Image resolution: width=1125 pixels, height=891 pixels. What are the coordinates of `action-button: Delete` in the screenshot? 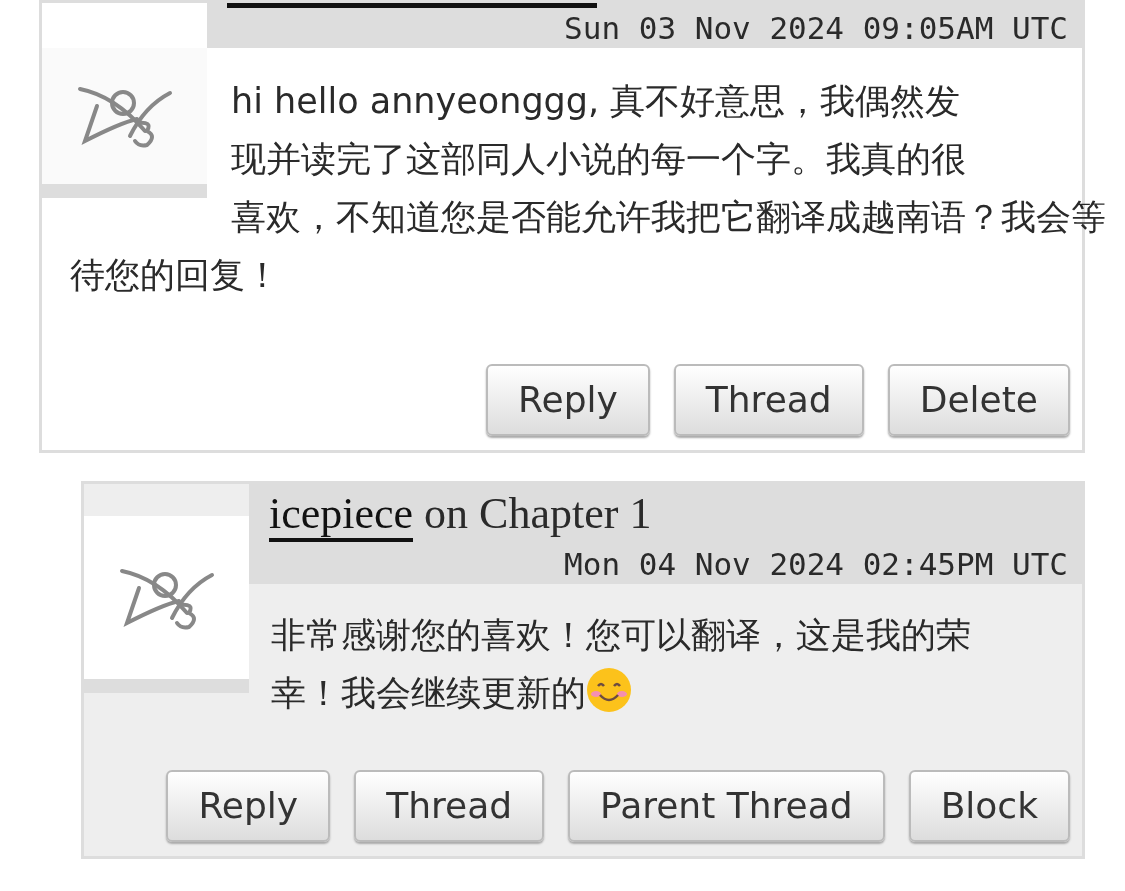 It's located at (978, 400).